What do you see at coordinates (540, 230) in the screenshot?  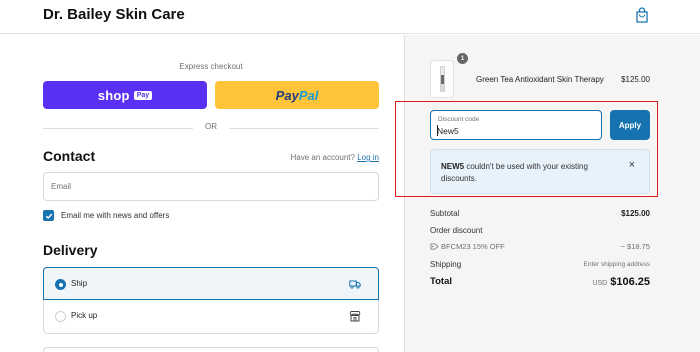 I see `order-discount-row: Order discount` at bounding box center [540, 230].